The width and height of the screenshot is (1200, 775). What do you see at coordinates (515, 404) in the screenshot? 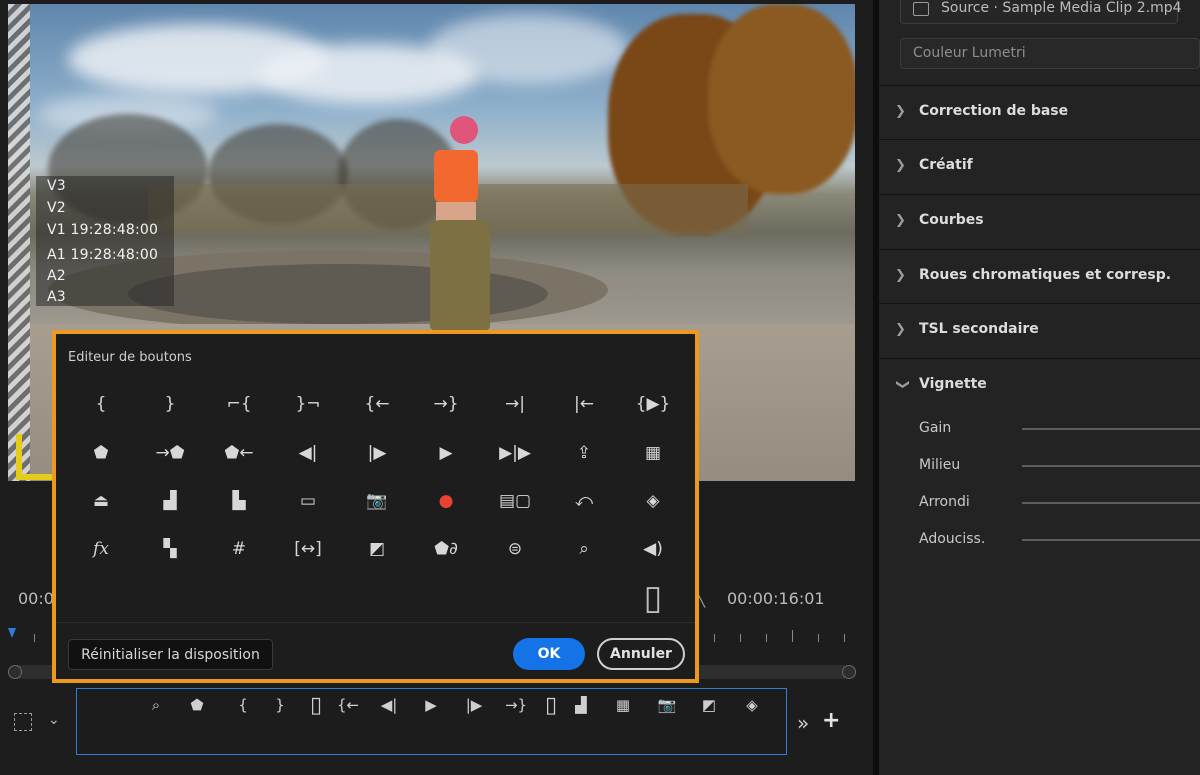
I see `go-to-next-edit-icon: →|` at bounding box center [515, 404].